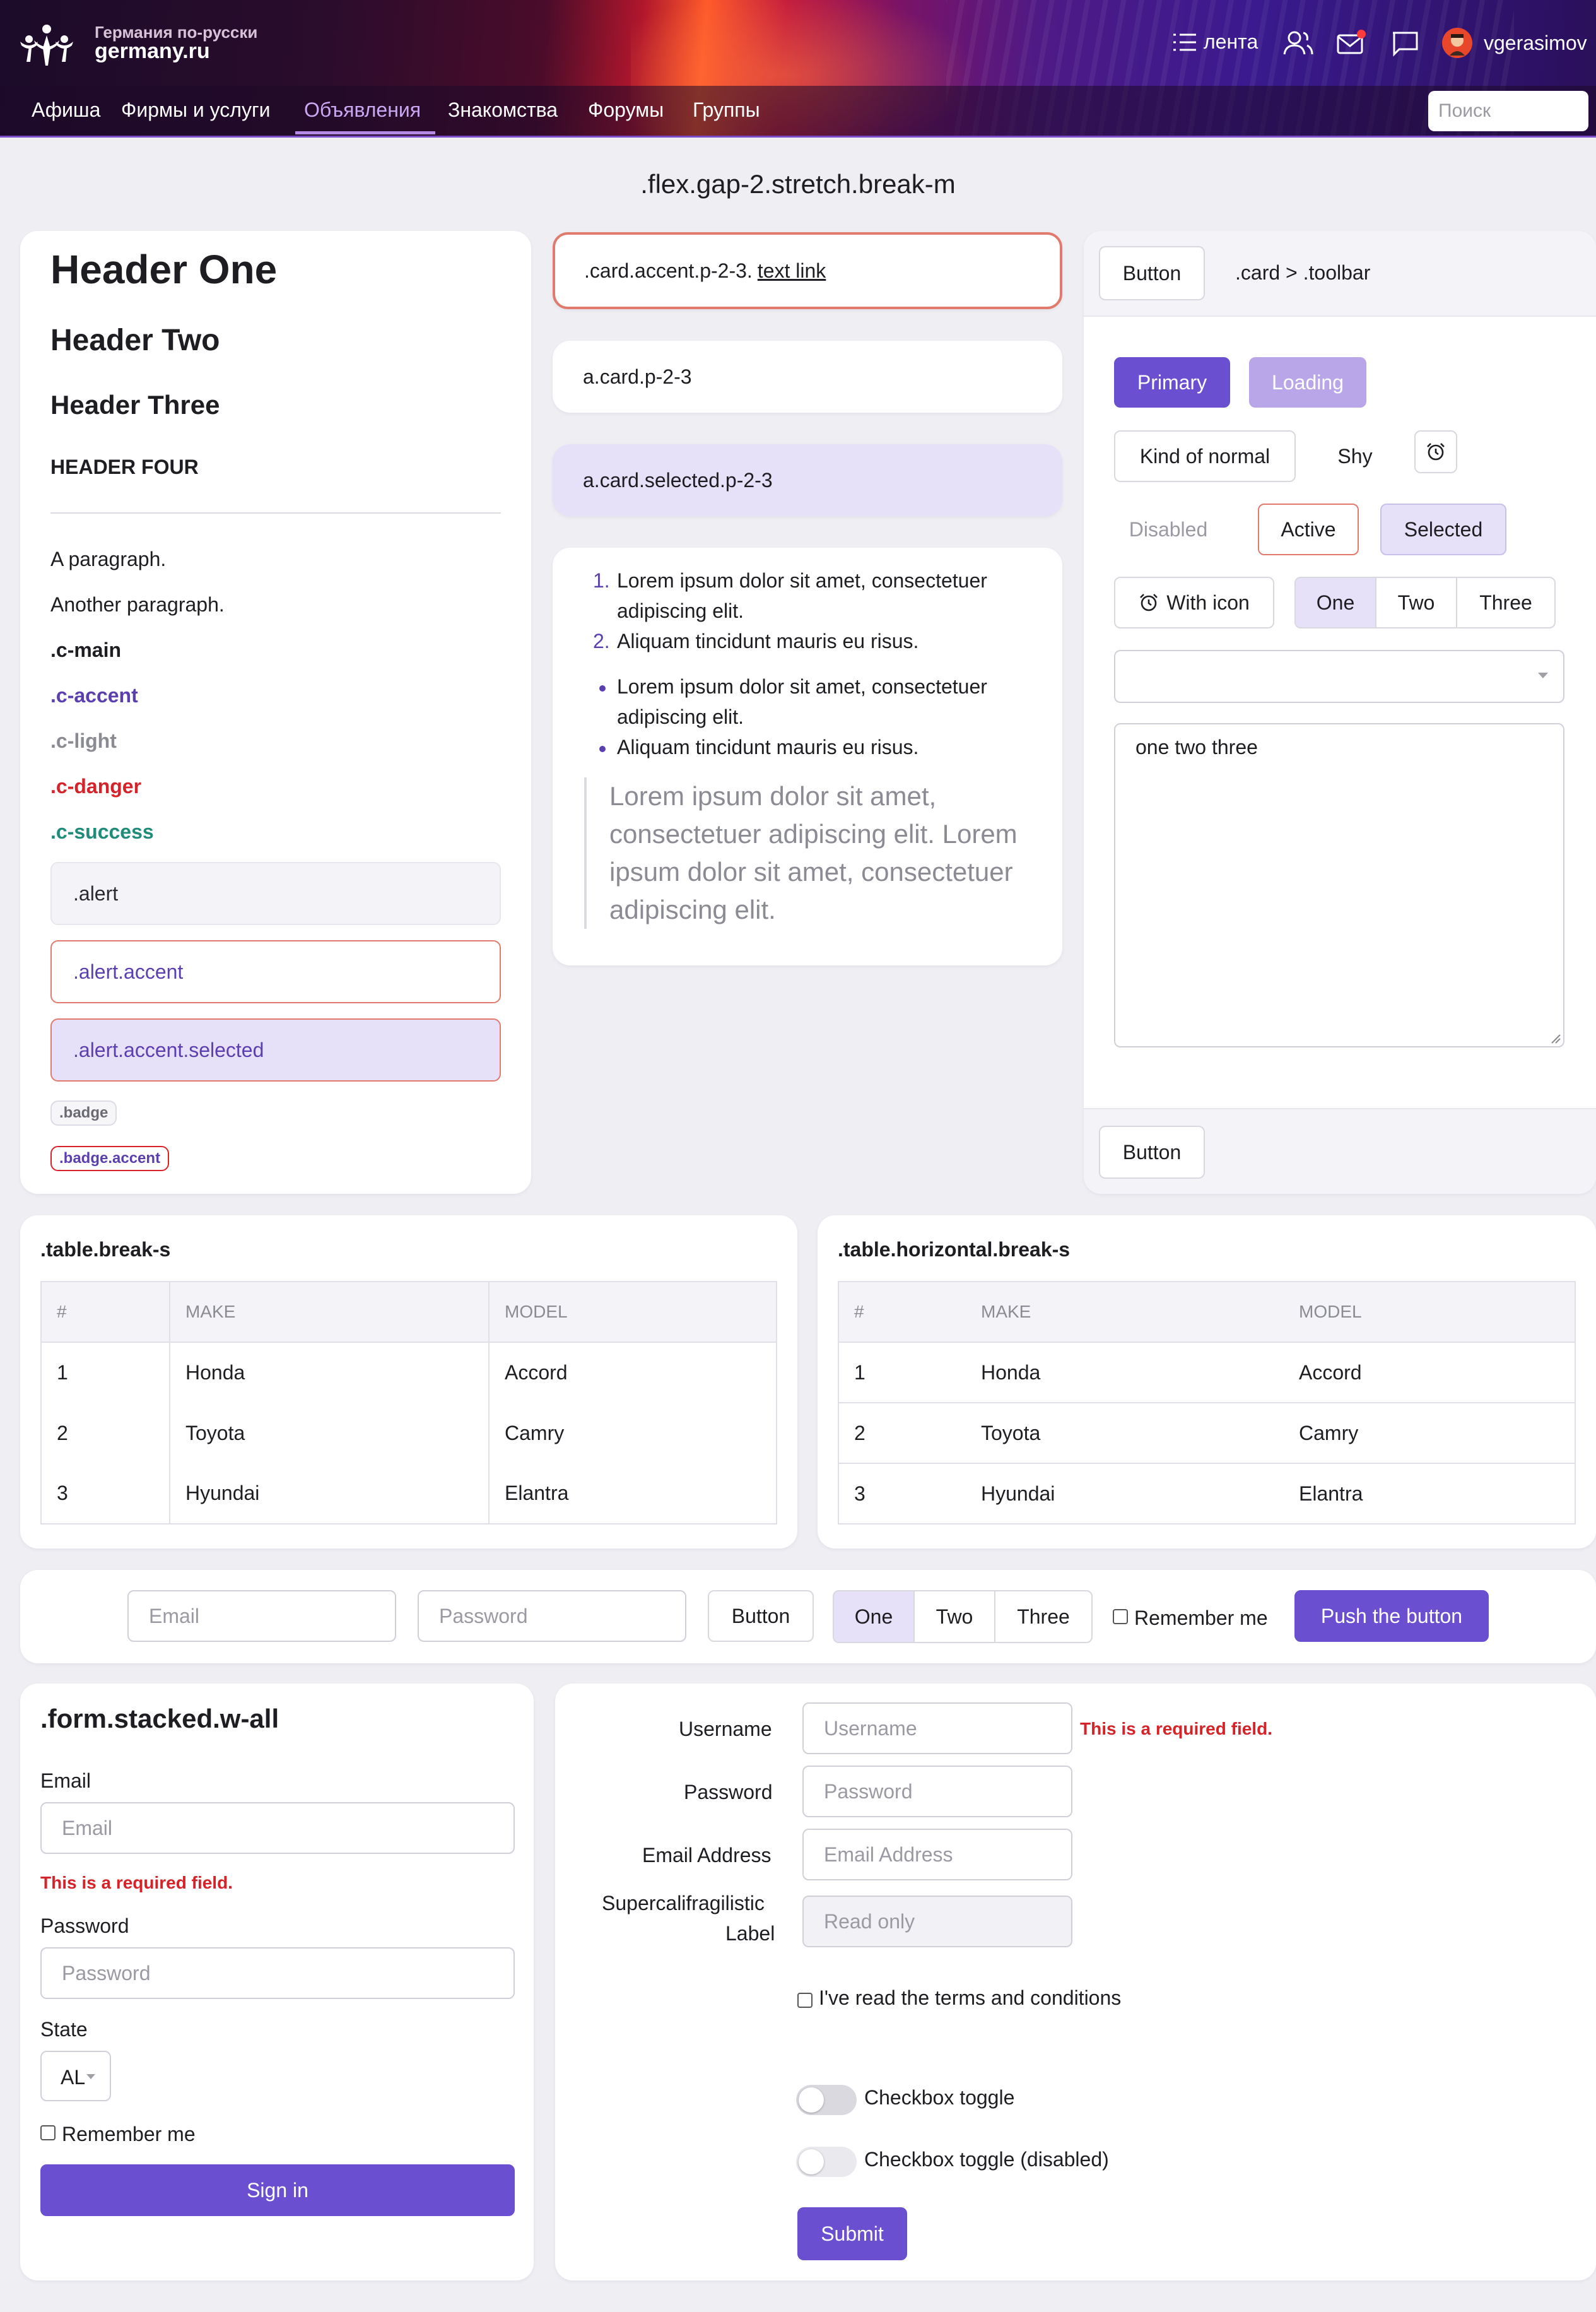 The image size is (1596, 2312). What do you see at coordinates (1308, 529) in the screenshot?
I see `active-button: Active` at bounding box center [1308, 529].